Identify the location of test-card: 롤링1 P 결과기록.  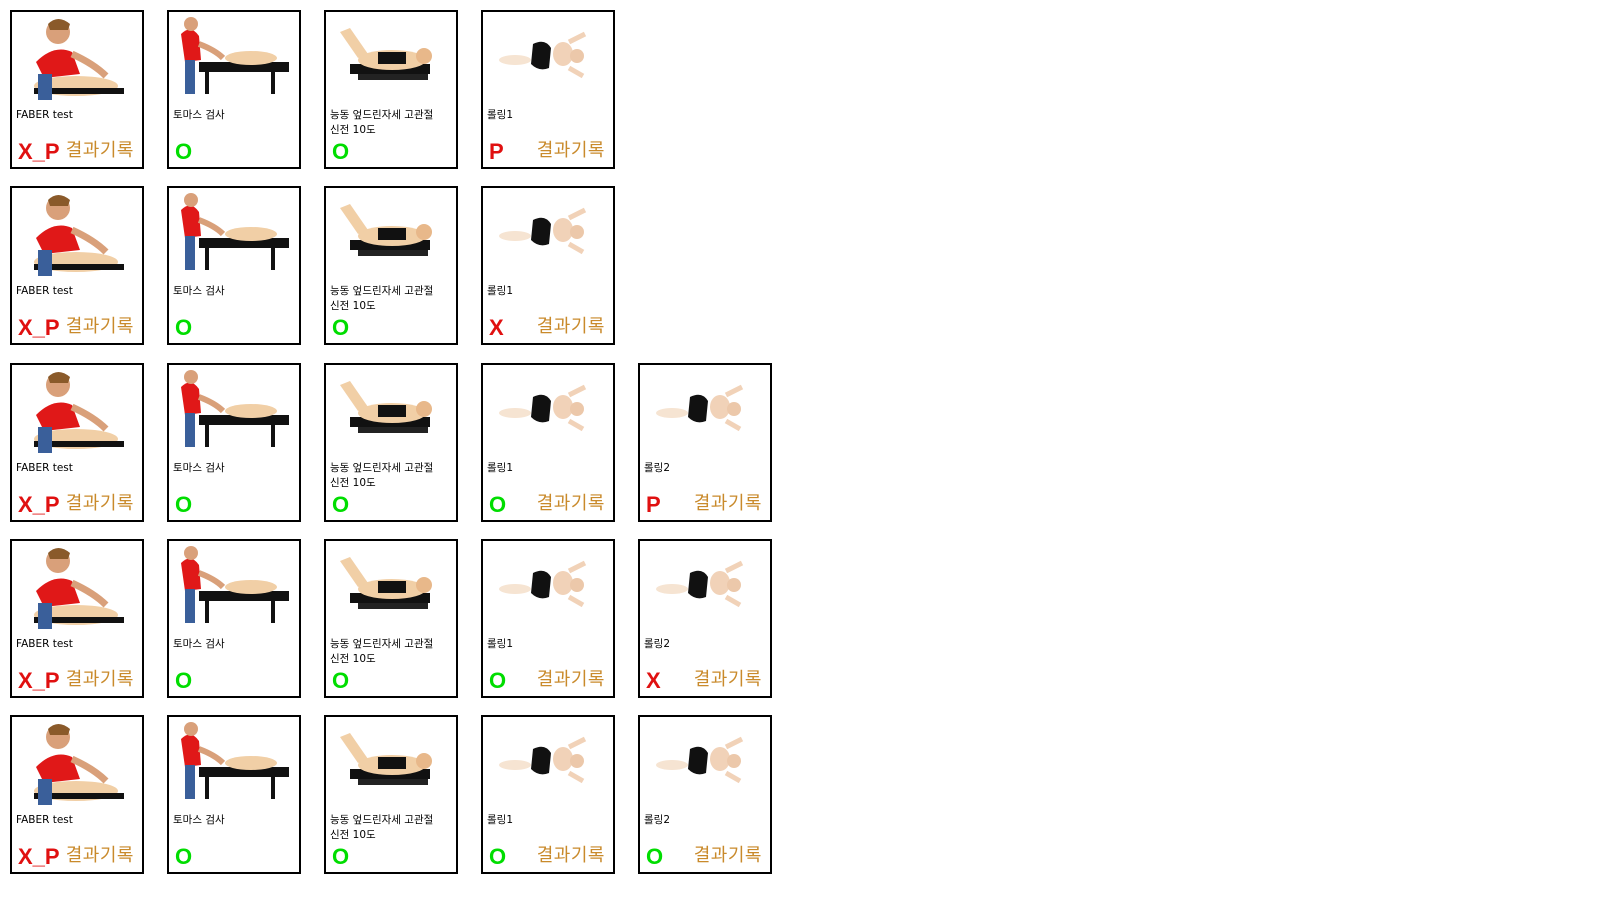
(548, 89).